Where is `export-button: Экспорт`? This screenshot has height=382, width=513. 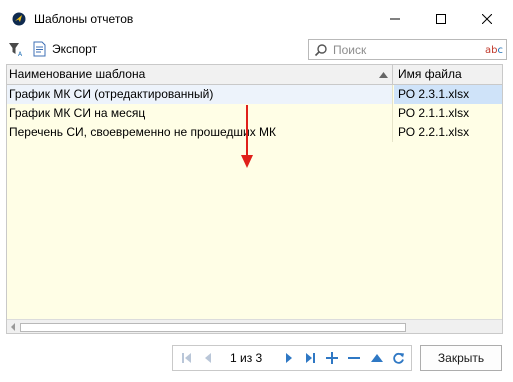
export-button: Экспорт is located at coordinates (65, 49).